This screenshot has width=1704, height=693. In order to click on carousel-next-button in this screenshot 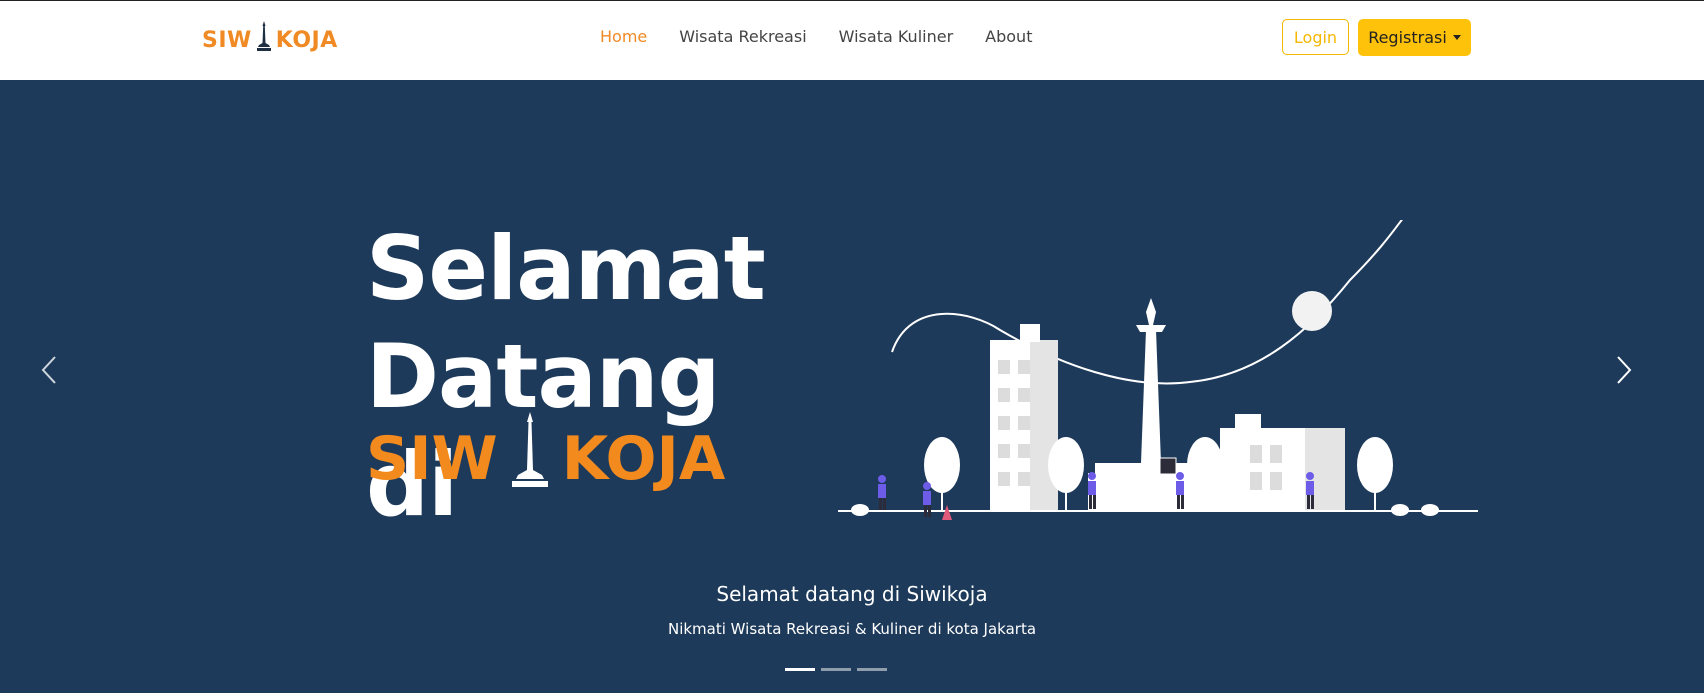, I will do `click(1623, 370)`.